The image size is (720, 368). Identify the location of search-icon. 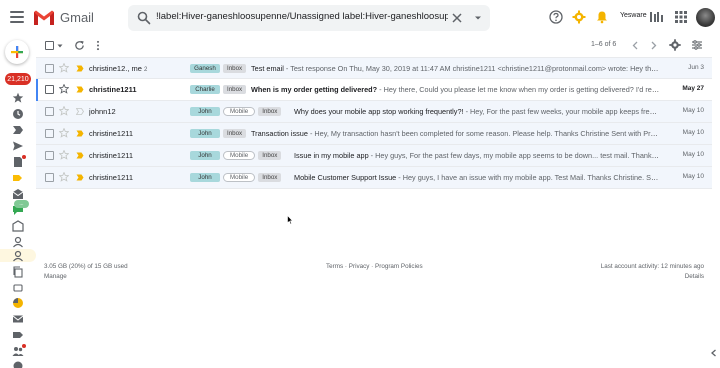
(144, 18).